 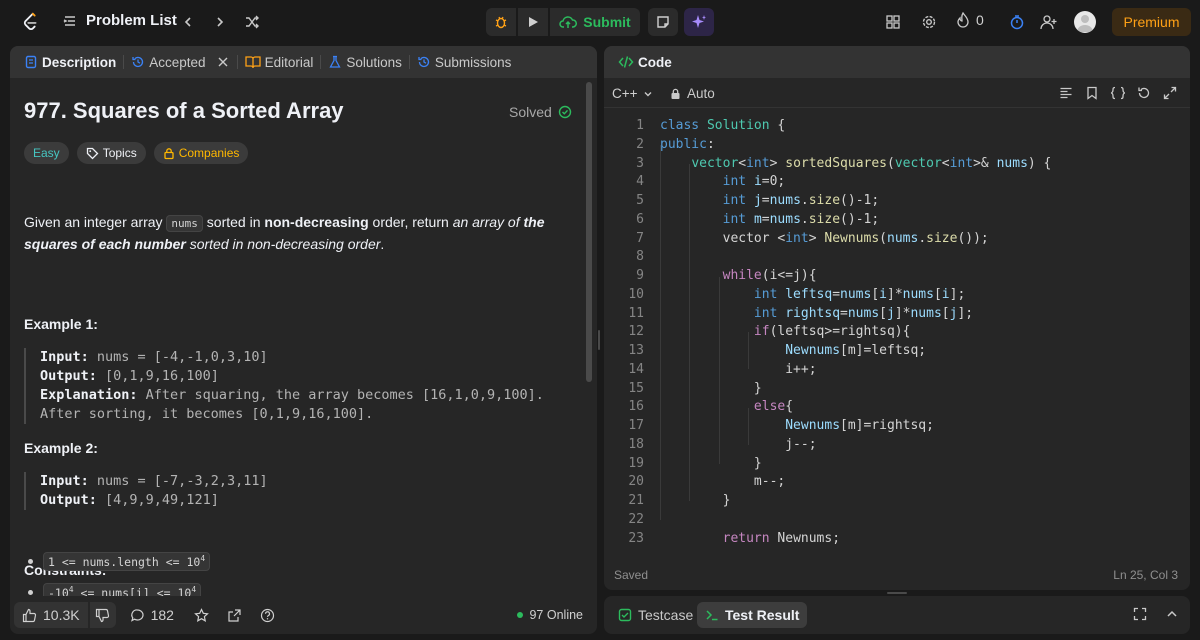 I want to click on tab-test-result: Test Result, so click(x=752, y=615).